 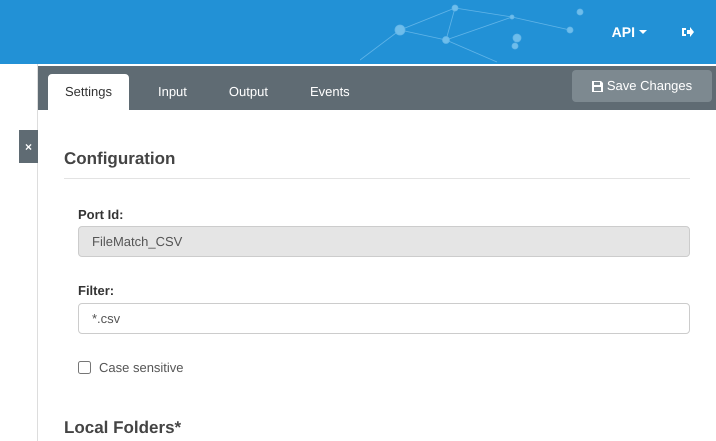 I want to click on tab: Settings, so click(x=88, y=92).